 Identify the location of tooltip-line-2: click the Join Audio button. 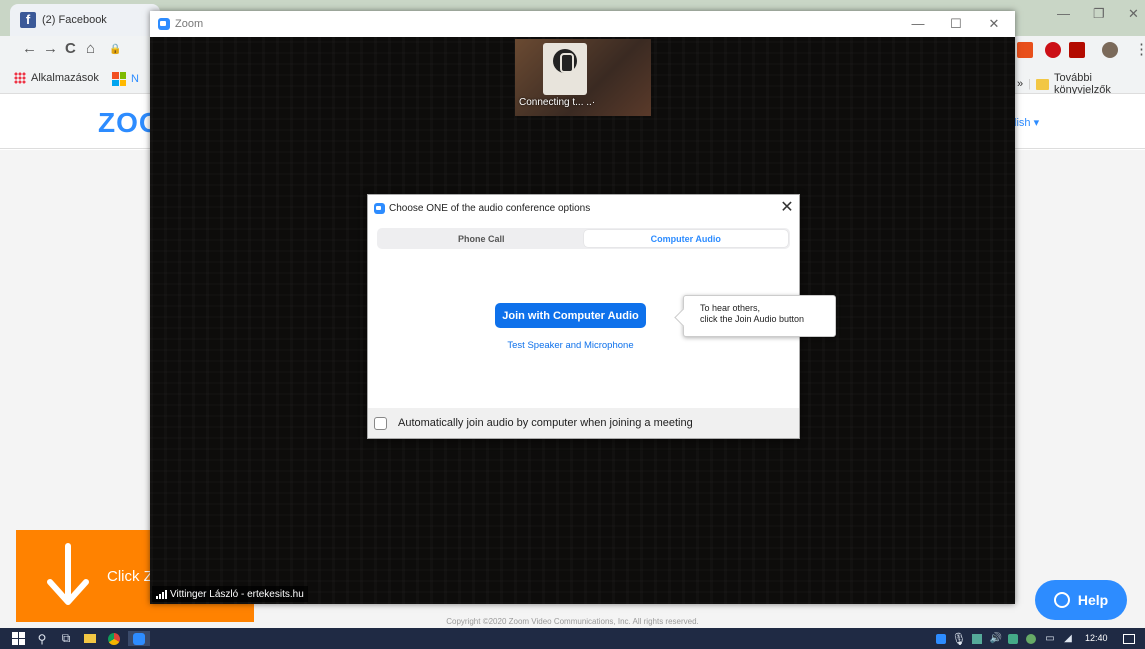
(752, 319).